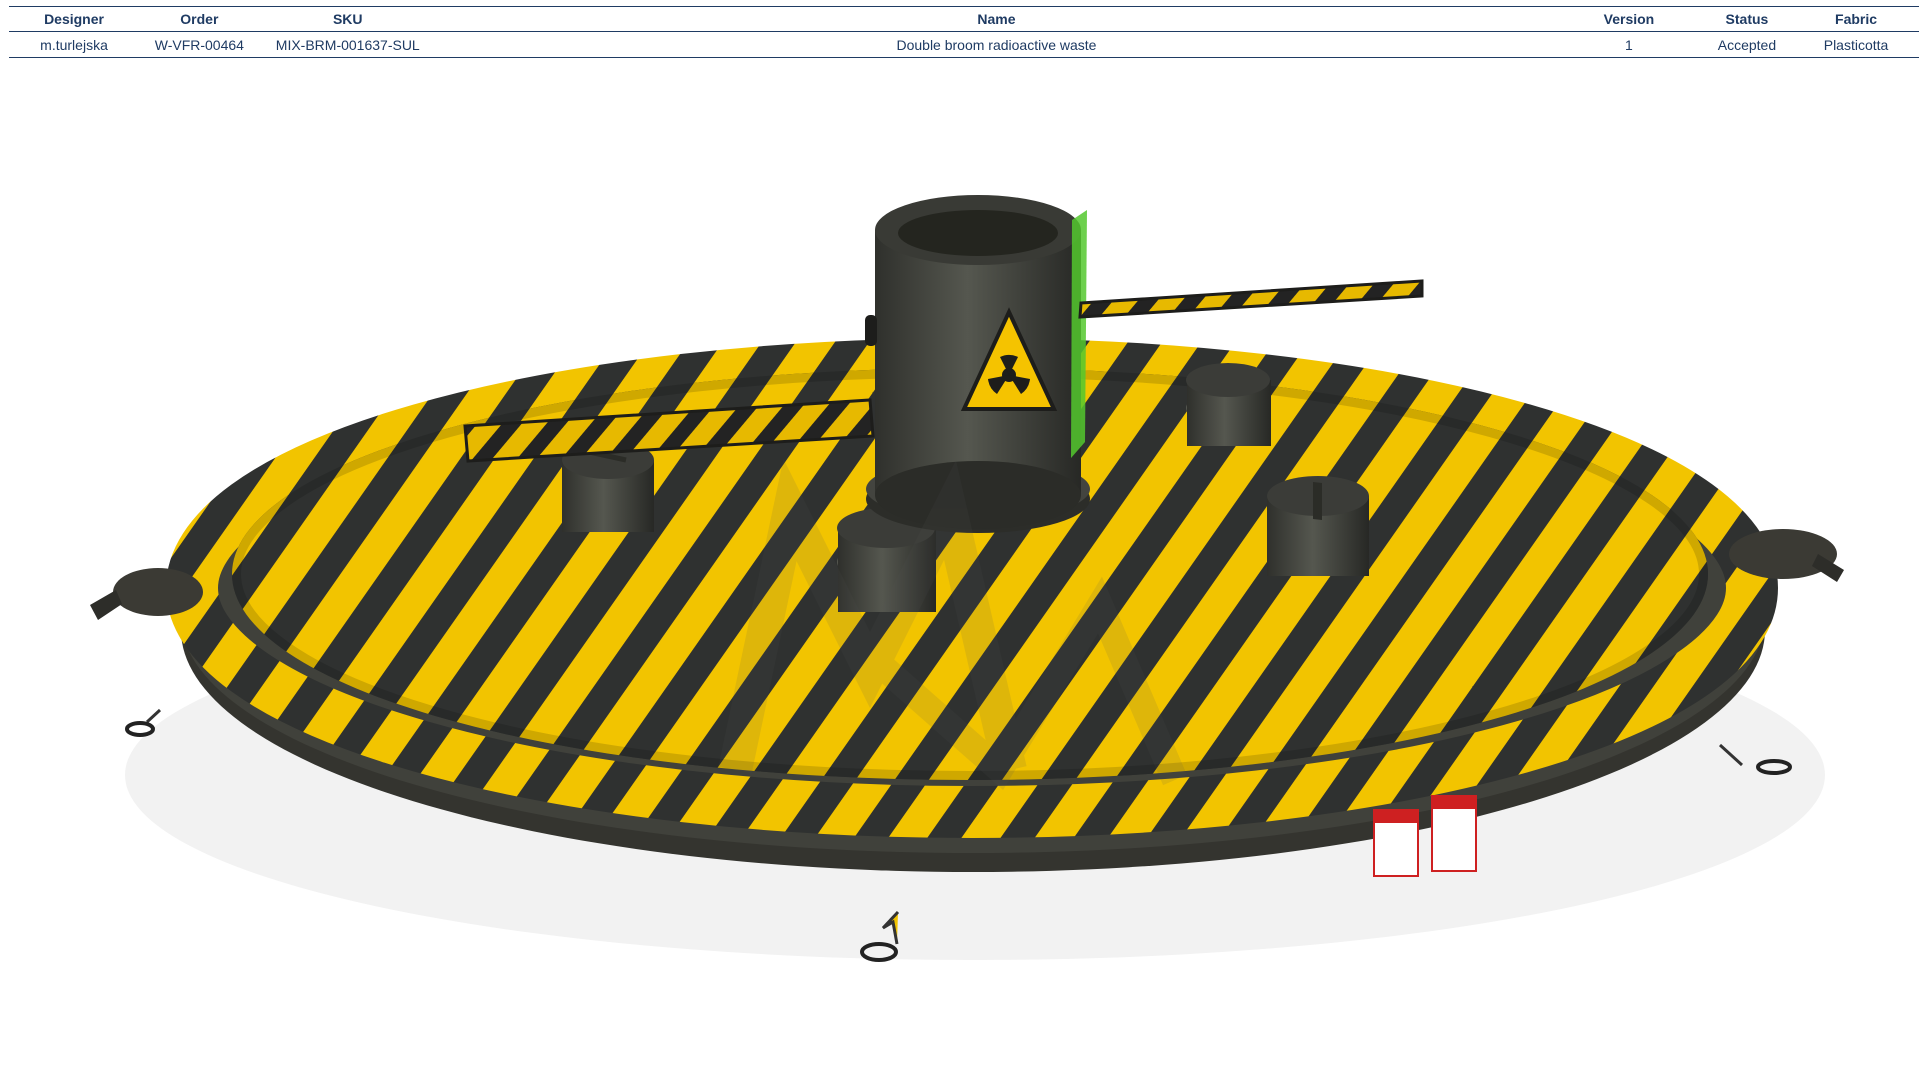 The height and width of the screenshot is (1080, 1920). Describe the element at coordinates (199, 44) in the screenshot. I see `order-value: W-VFR-00464` at that location.